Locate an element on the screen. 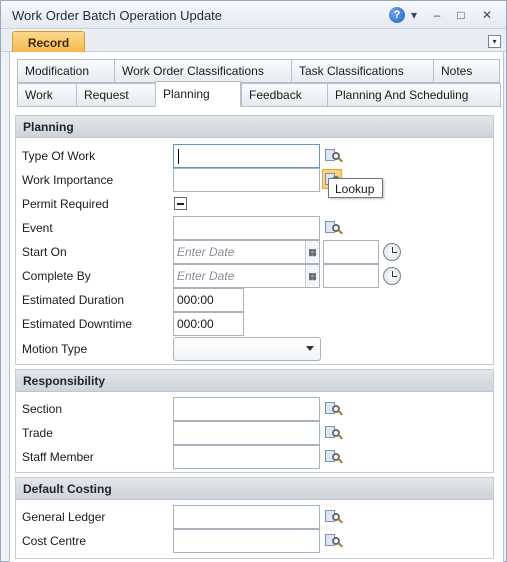 This screenshot has width=507, height=562. help-button: ? is located at coordinates (397, 15).